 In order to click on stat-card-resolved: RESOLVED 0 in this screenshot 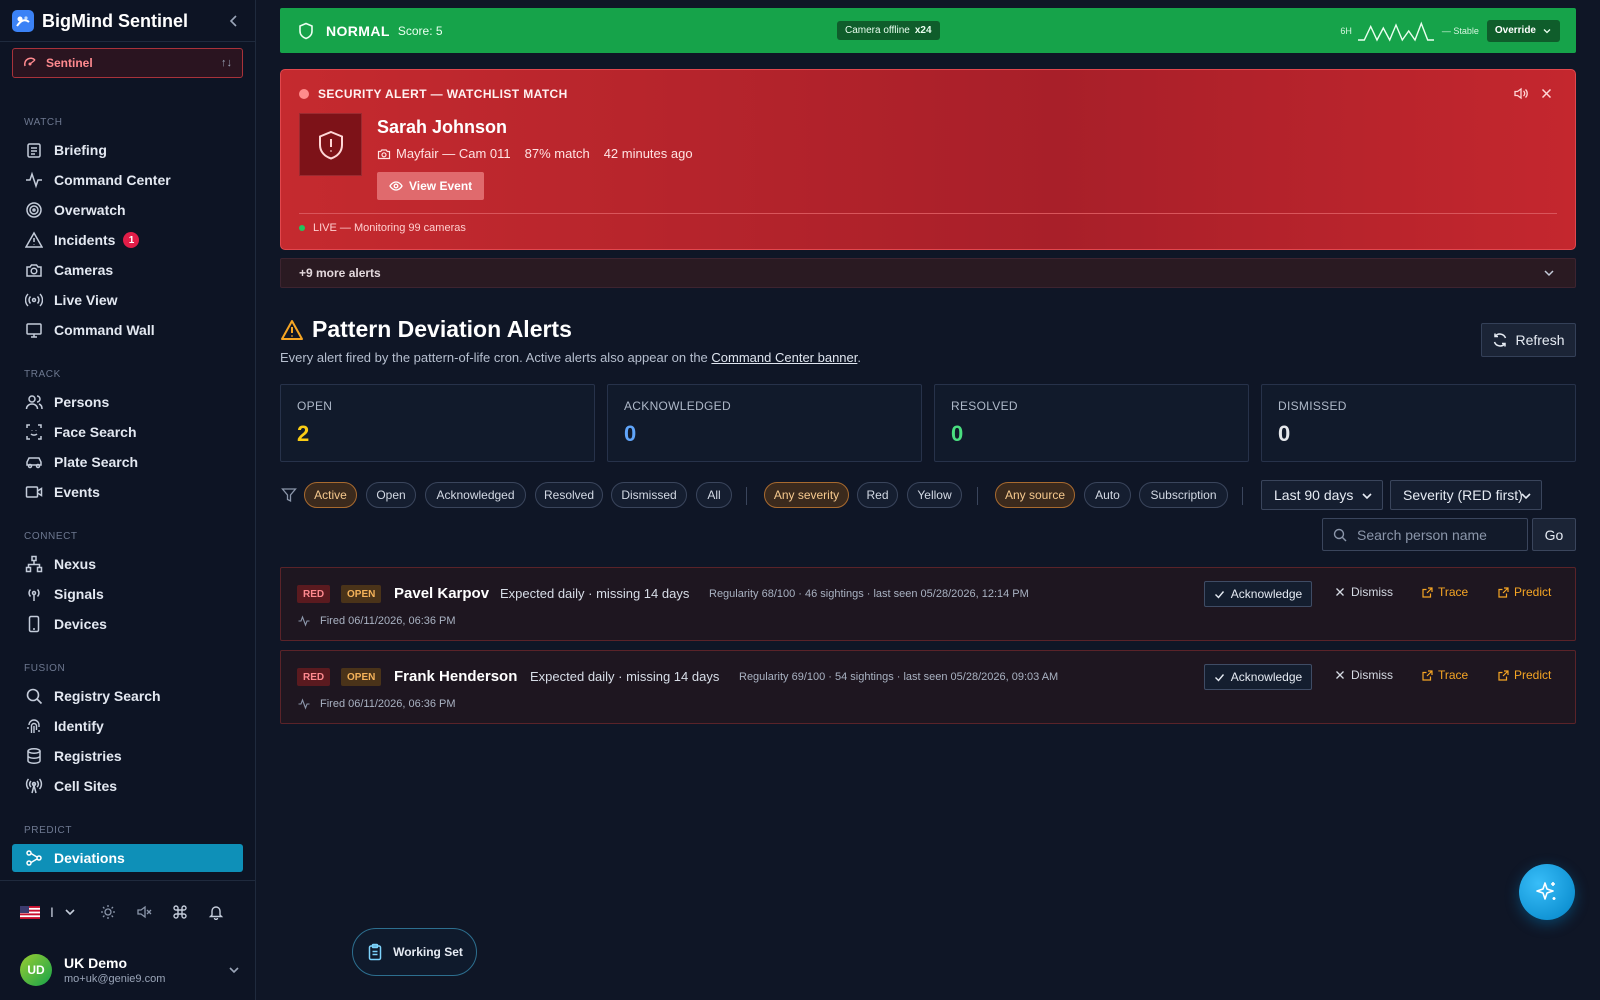, I will do `click(1091, 423)`.